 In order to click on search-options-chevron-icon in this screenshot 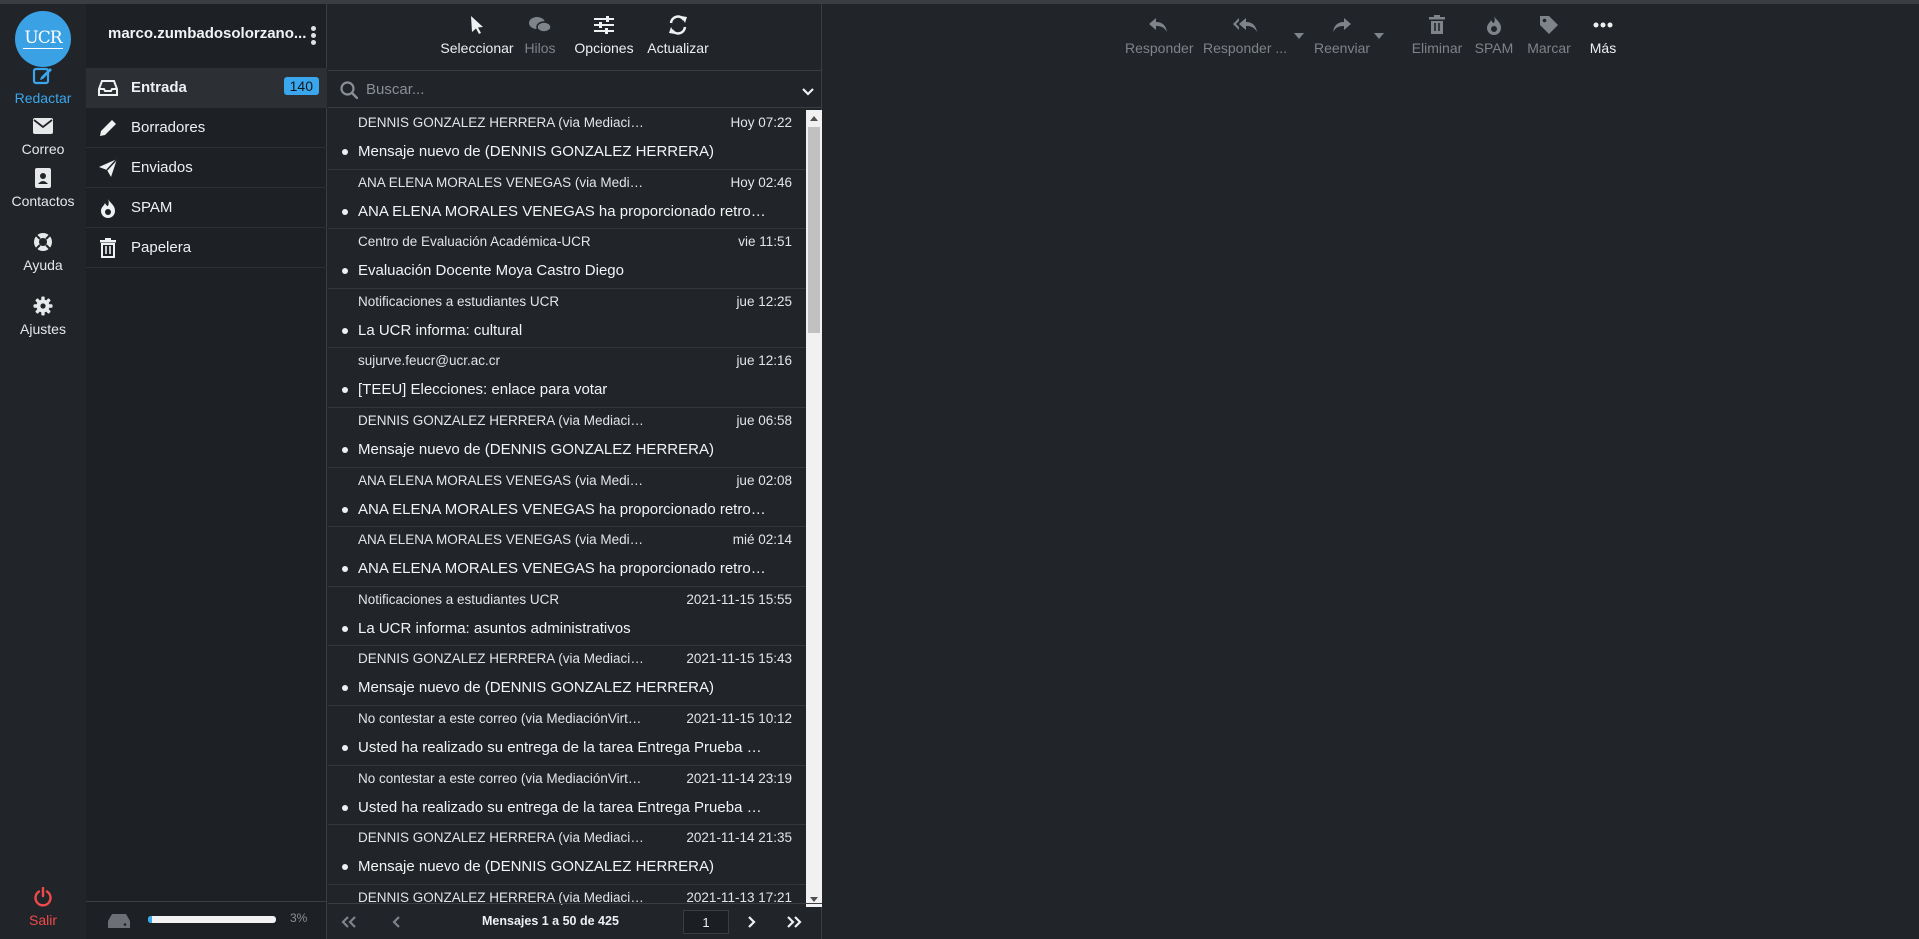, I will do `click(808, 91)`.